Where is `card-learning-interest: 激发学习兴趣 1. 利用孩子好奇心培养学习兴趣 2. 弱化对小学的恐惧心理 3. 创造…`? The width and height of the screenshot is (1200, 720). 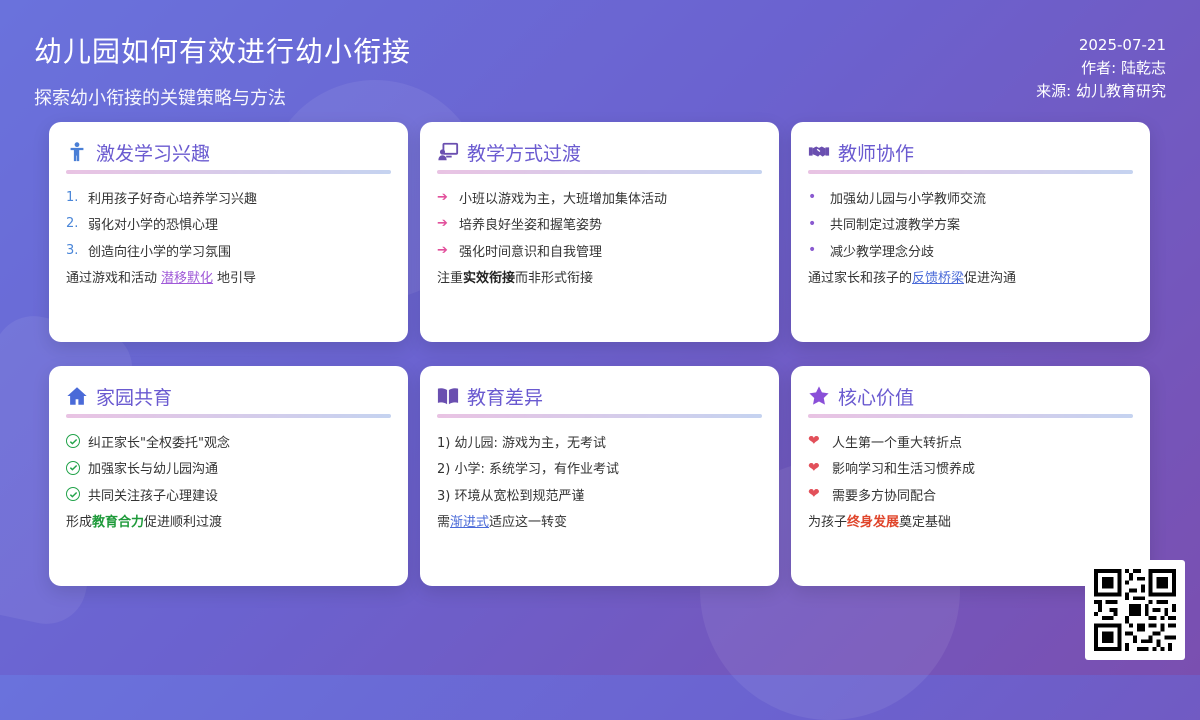
card-learning-interest: 激发学习兴趣 1. 利用孩子好奇心培养学习兴趣 2. 弱化对小学的恐惧心理 3. 创造… is located at coordinates (228, 232).